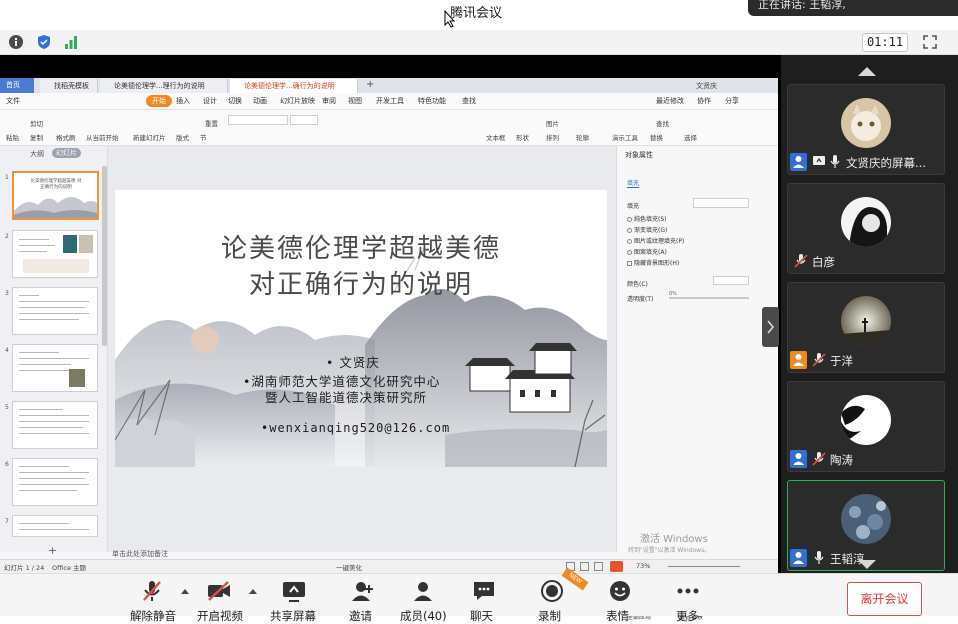 The height and width of the screenshot is (624, 958). What do you see at coordinates (647, 229) in the screenshot?
I see `fill-option-gradient: 渐变填充(G)` at bounding box center [647, 229].